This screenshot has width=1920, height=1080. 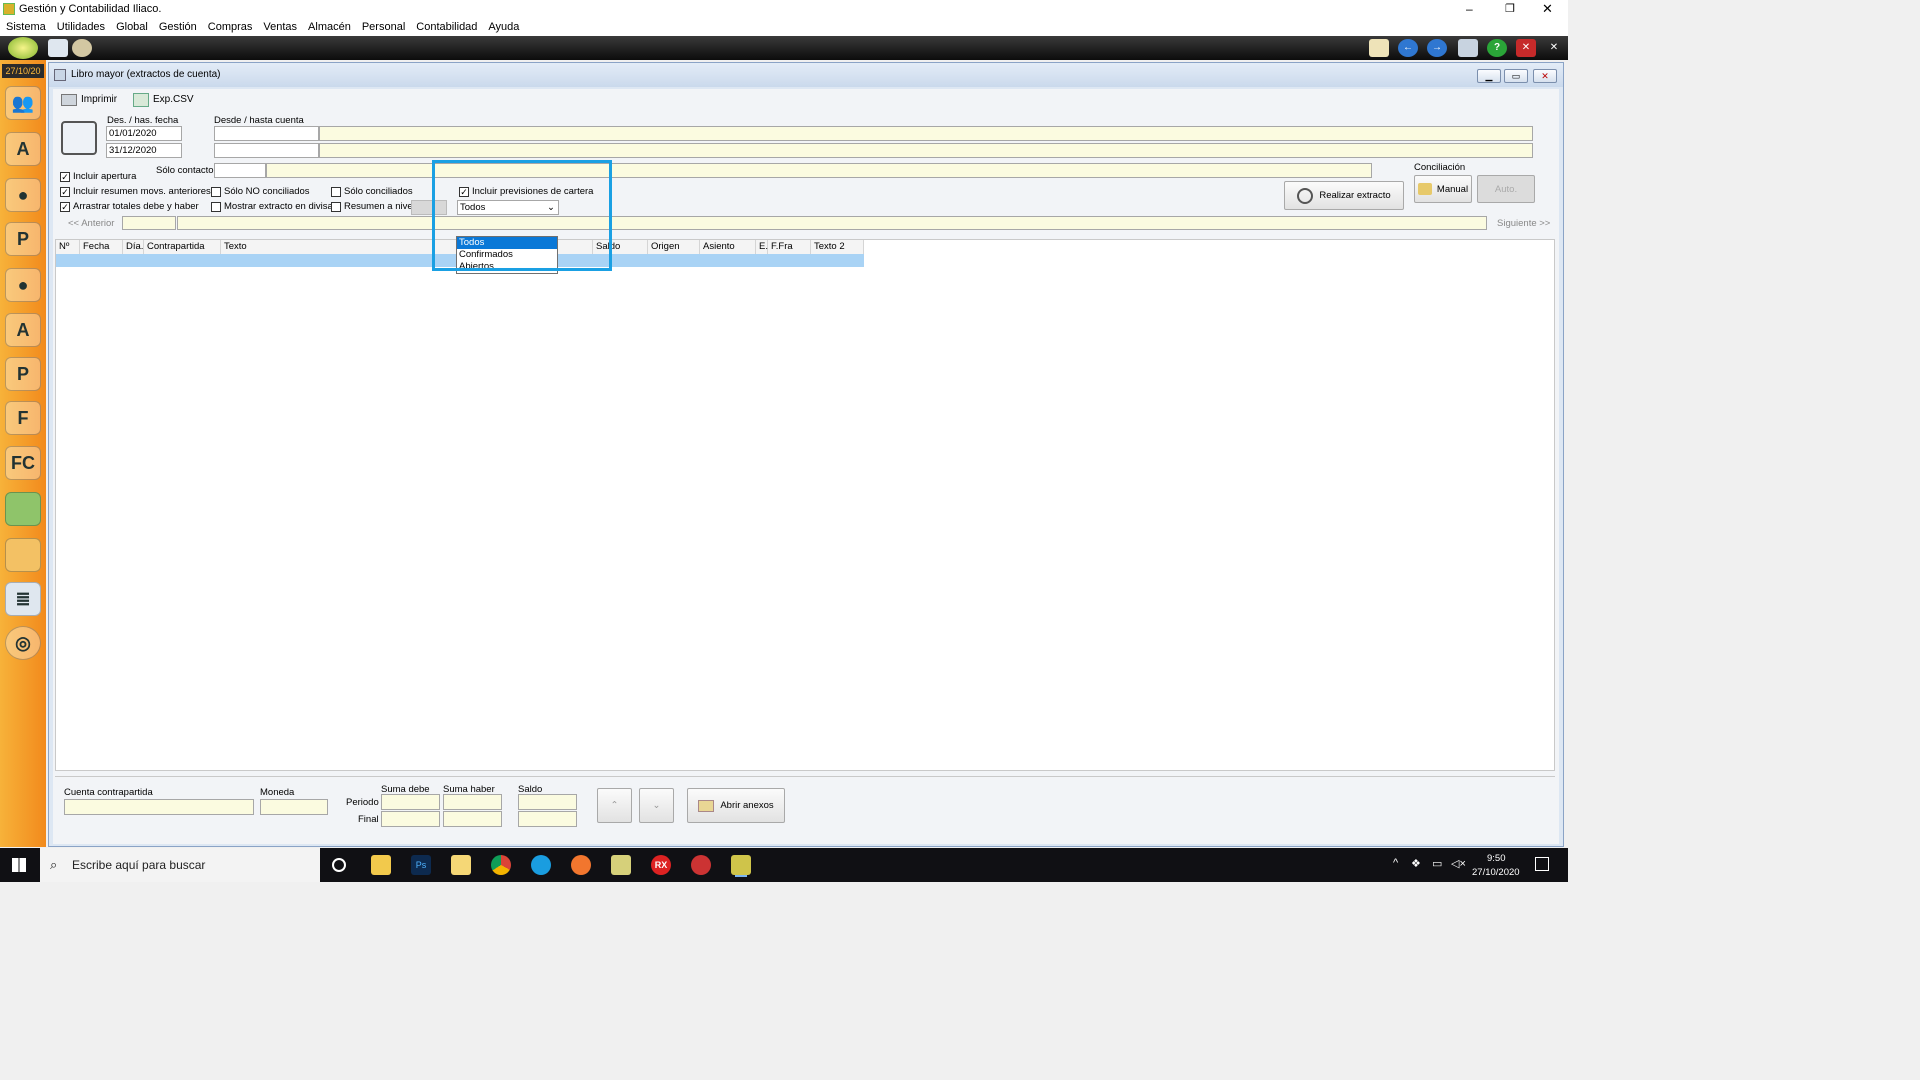 I want to click on window-close-button: ✕, so click(x=1545, y=76).